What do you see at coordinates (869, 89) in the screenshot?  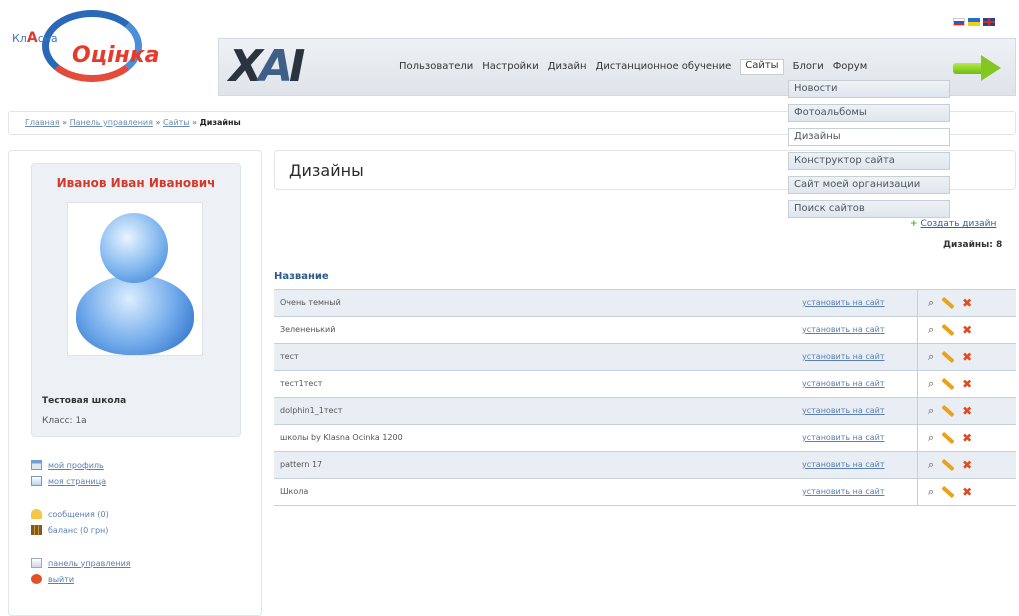 I see `dropdown-item-news: Новости` at bounding box center [869, 89].